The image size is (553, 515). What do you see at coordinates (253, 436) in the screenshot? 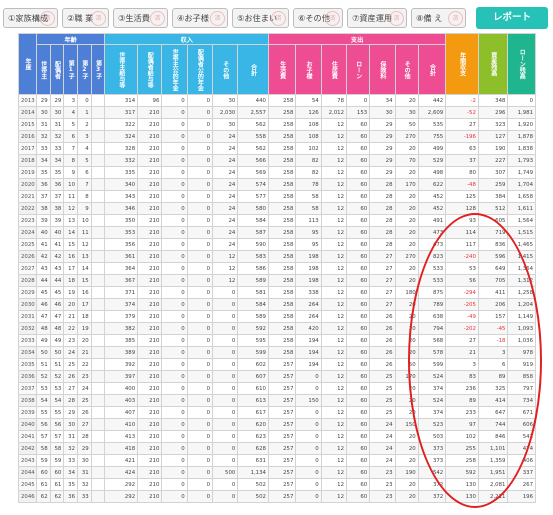
I see `table-cell: 623` at bounding box center [253, 436].